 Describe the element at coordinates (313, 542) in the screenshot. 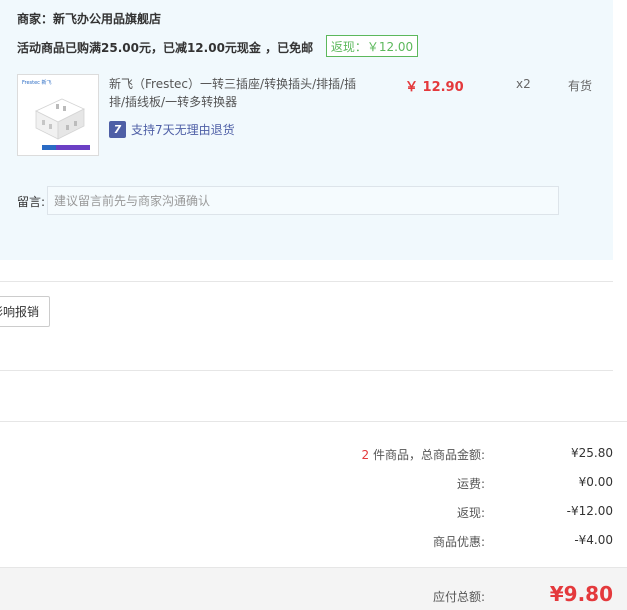

I see `summary-discount-row: 商品优惠: -¥4.00` at that location.